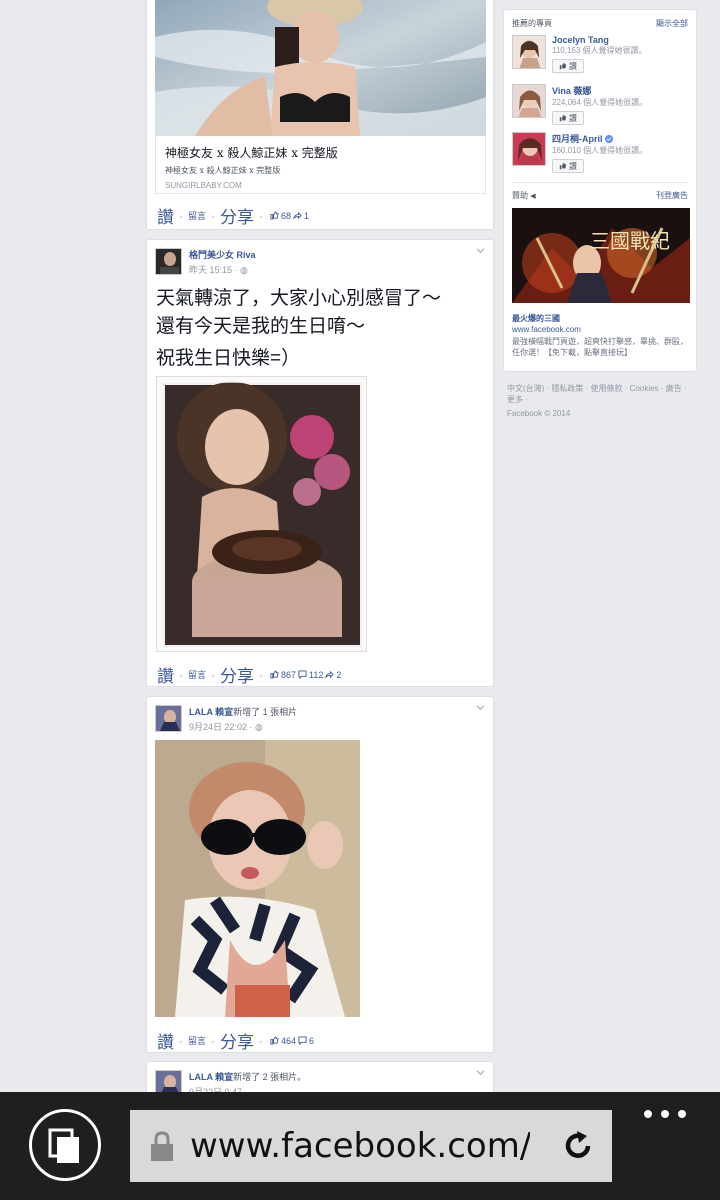 Image resolution: width=720 pixels, height=1200 pixels. I want to click on comment-count: 112, so click(316, 674).